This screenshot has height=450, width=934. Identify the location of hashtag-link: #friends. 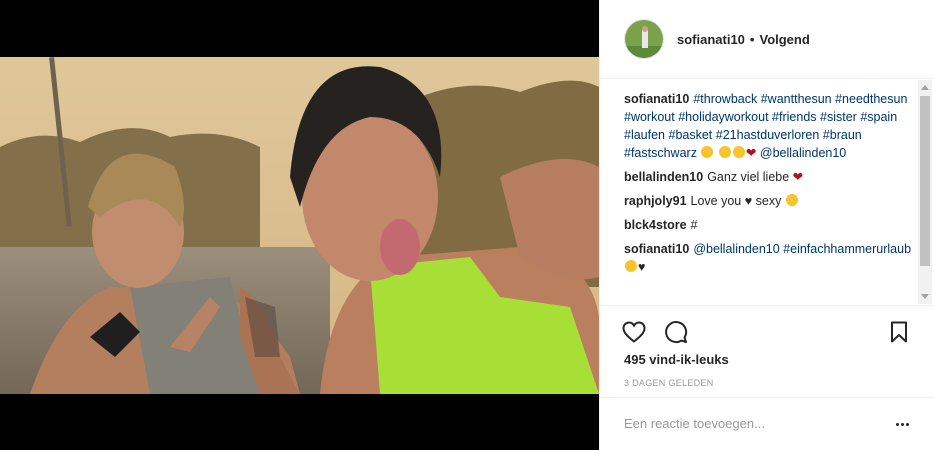
(794, 117).